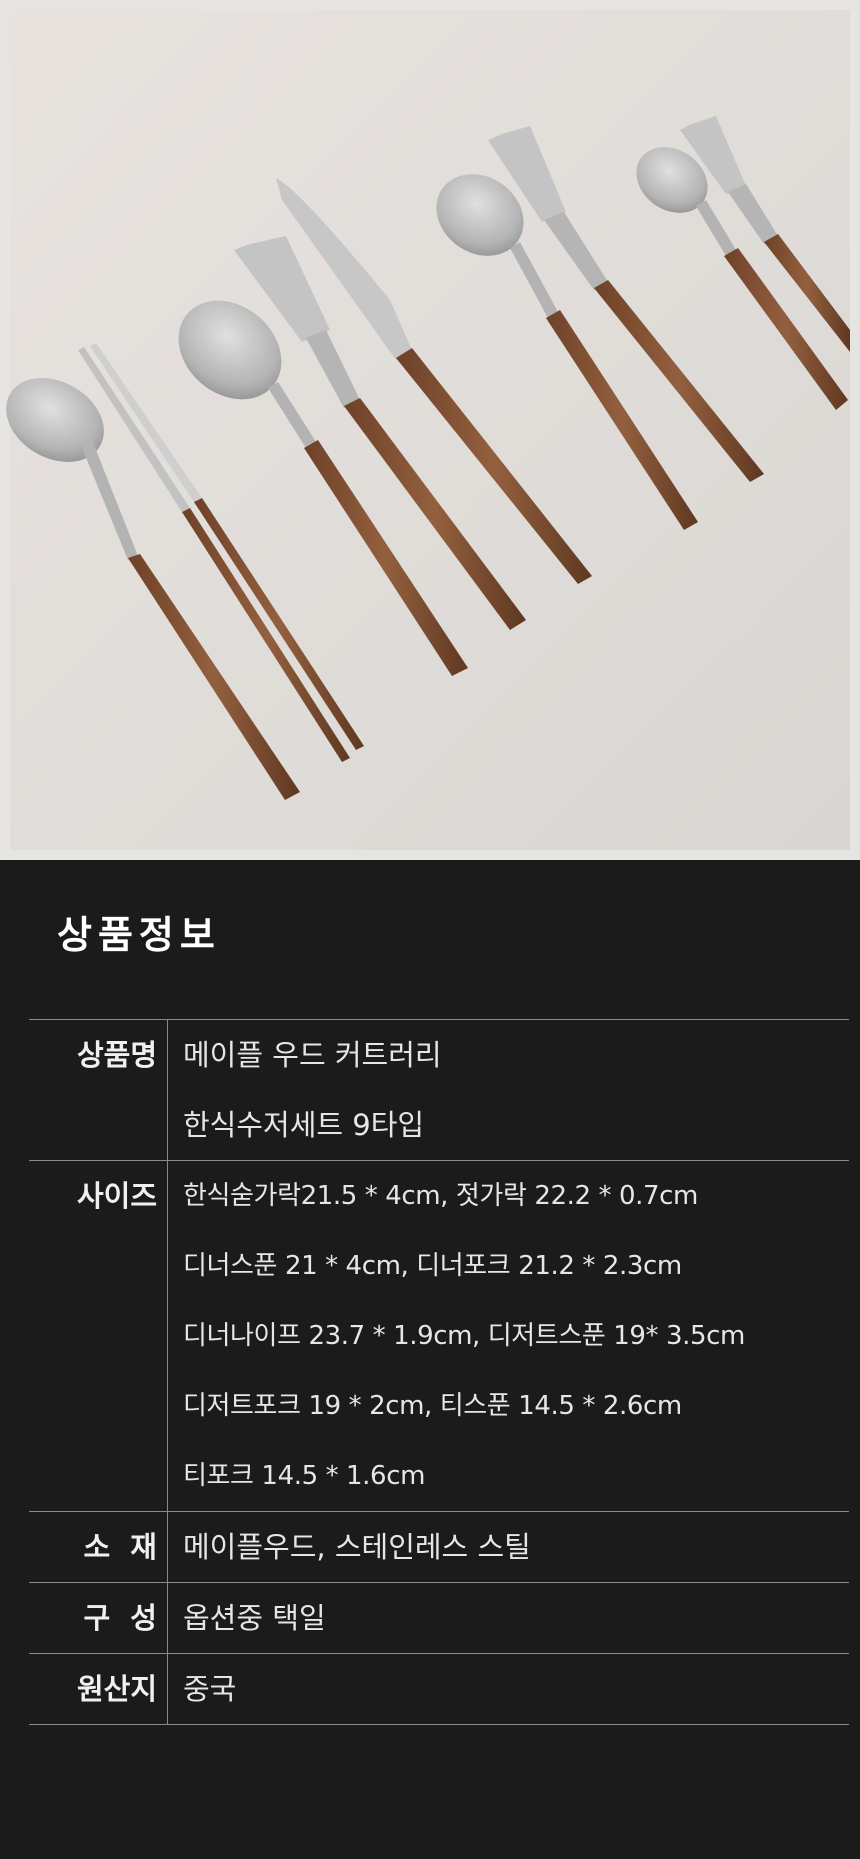 Image resolution: width=860 pixels, height=1859 pixels. What do you see at coordinates (98, 1547) in the screenshot?
I see `spec-label: 소 재` at bounding box center [98, 1547].